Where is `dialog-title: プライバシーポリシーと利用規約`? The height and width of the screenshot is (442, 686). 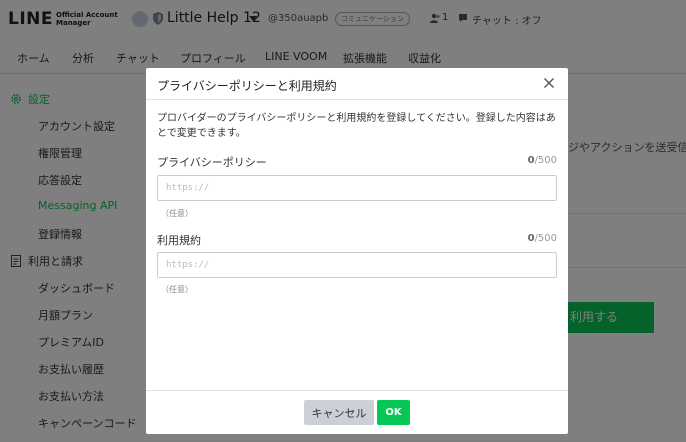
dialog-title: プライバシーポリシーと利用規約 is located at coordinates (247, 86).